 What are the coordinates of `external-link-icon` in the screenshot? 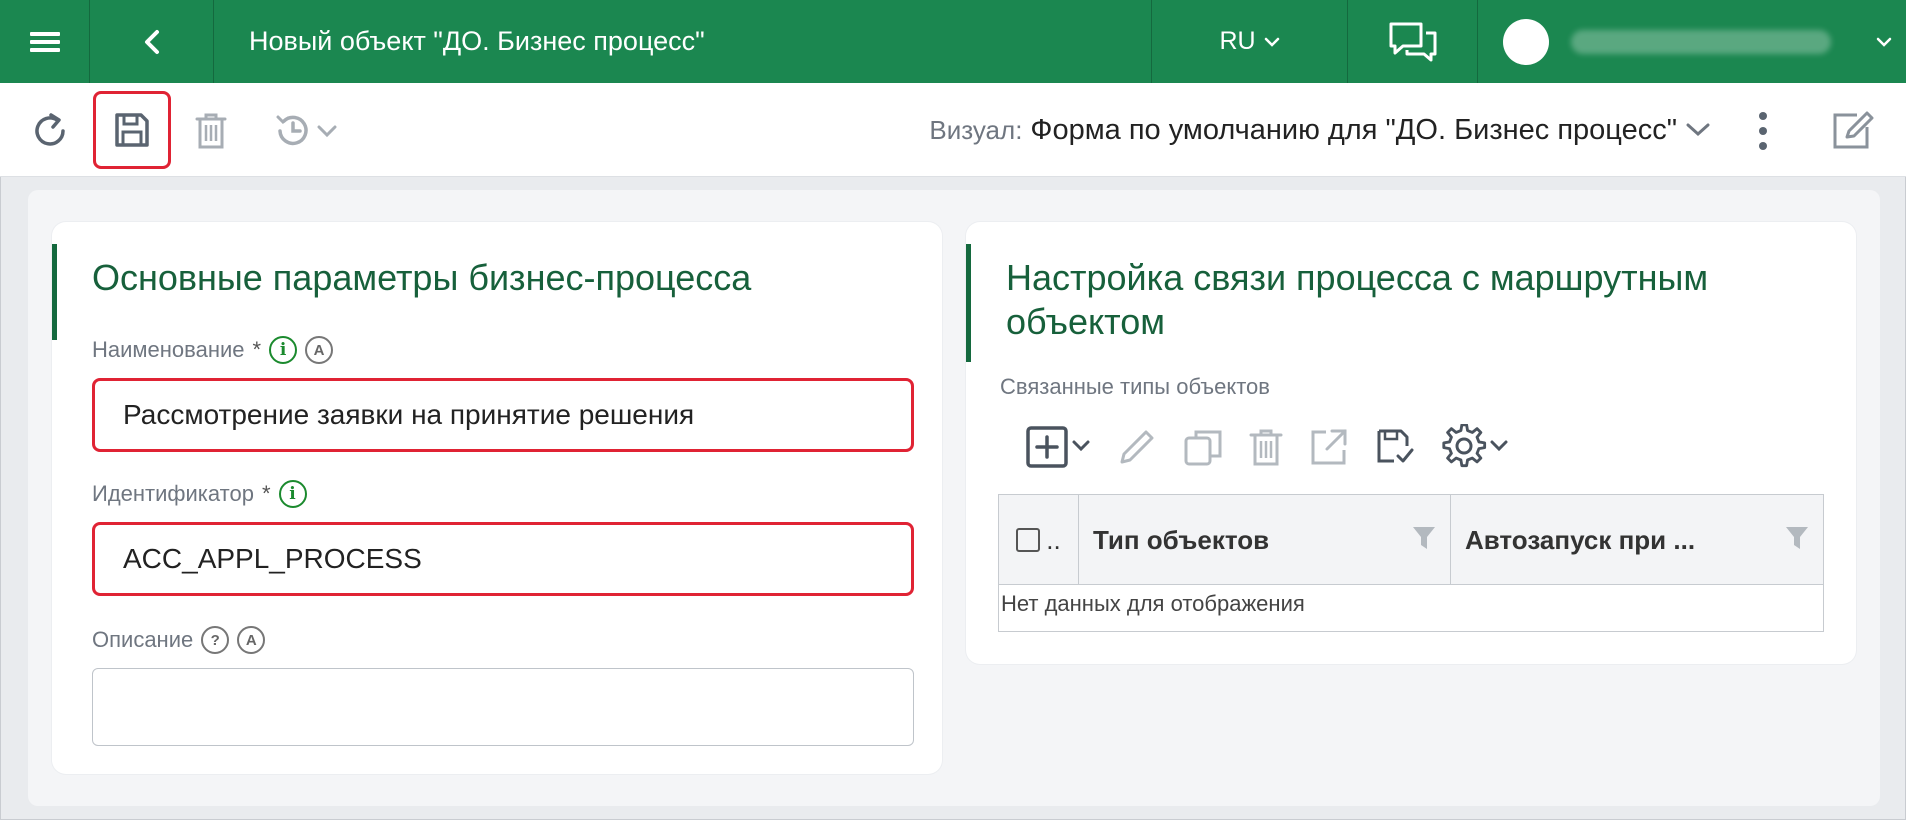 It's located at (1329, 447).